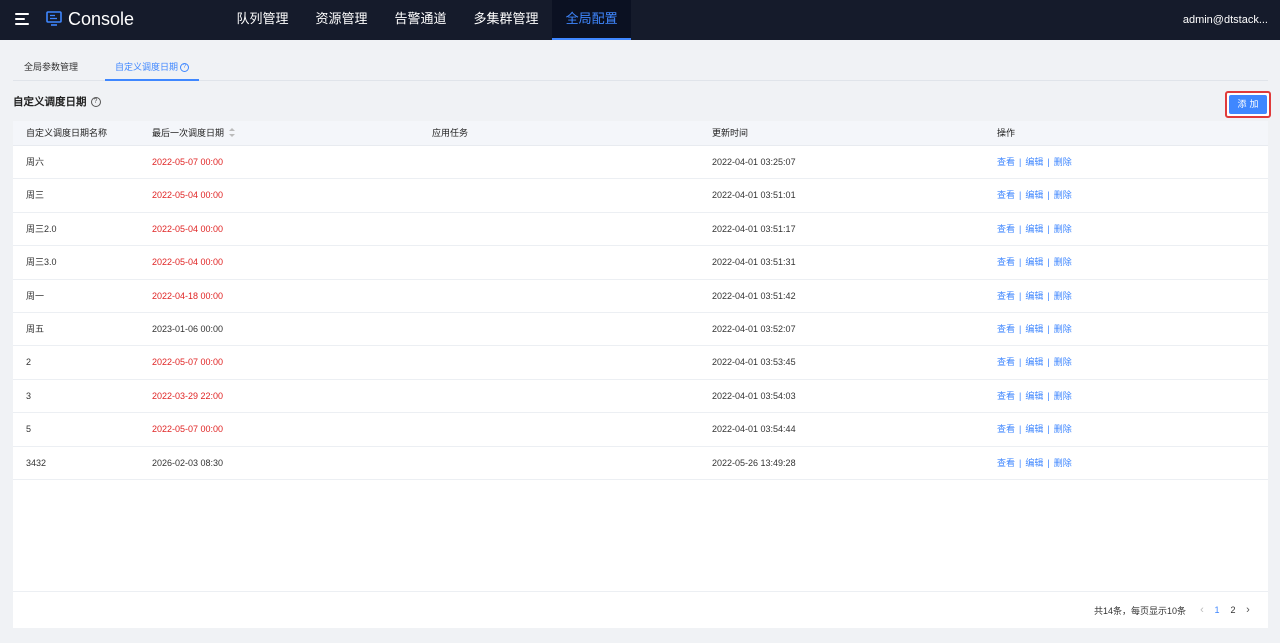 The image size is (1280, 643). What do you see at coordinates (51, 67) in the screenshot?
I see `tab-global-params: 全局参数管理` at bounding box center [51, 67].